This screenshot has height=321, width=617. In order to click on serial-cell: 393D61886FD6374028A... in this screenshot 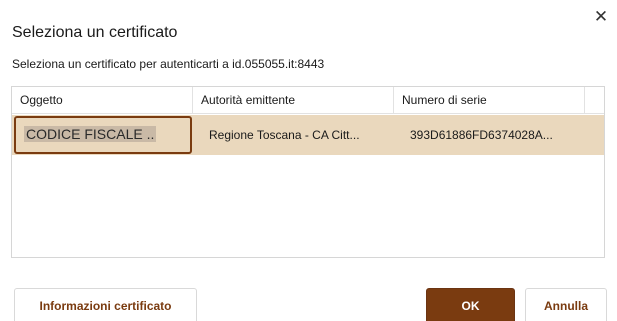, I will do `click(481, 135)`.